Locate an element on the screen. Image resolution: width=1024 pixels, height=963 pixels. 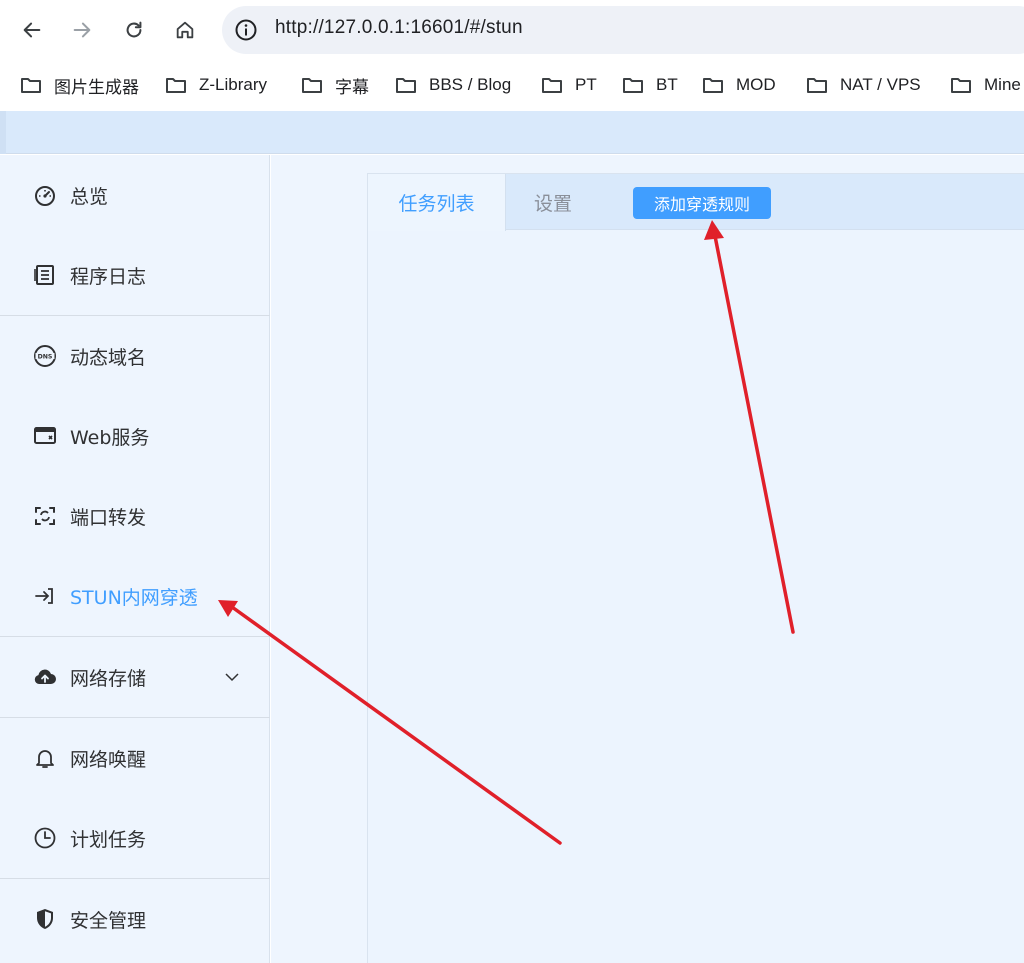
home-icon is located at coordinates (185, 30).